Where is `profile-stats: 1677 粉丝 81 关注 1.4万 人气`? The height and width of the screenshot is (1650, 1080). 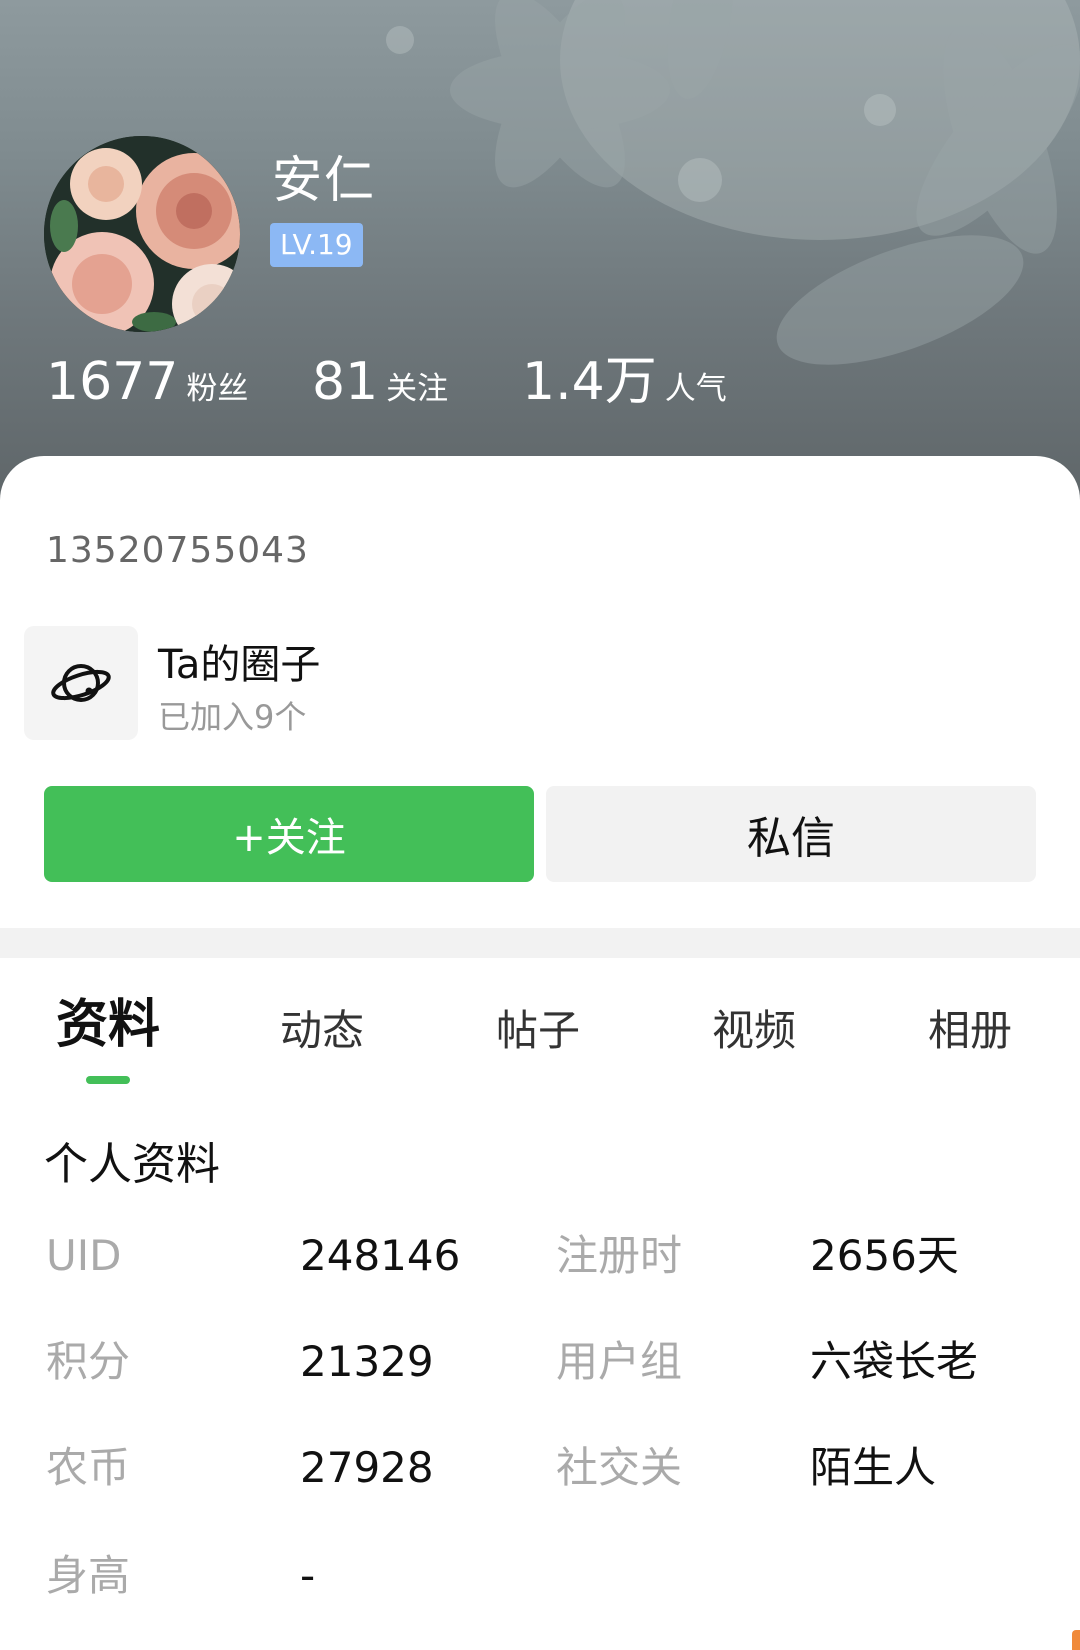 profile-stats: 1677 粉丝 81 关注 1.4万 人气 is located at coordinates (386, 387).